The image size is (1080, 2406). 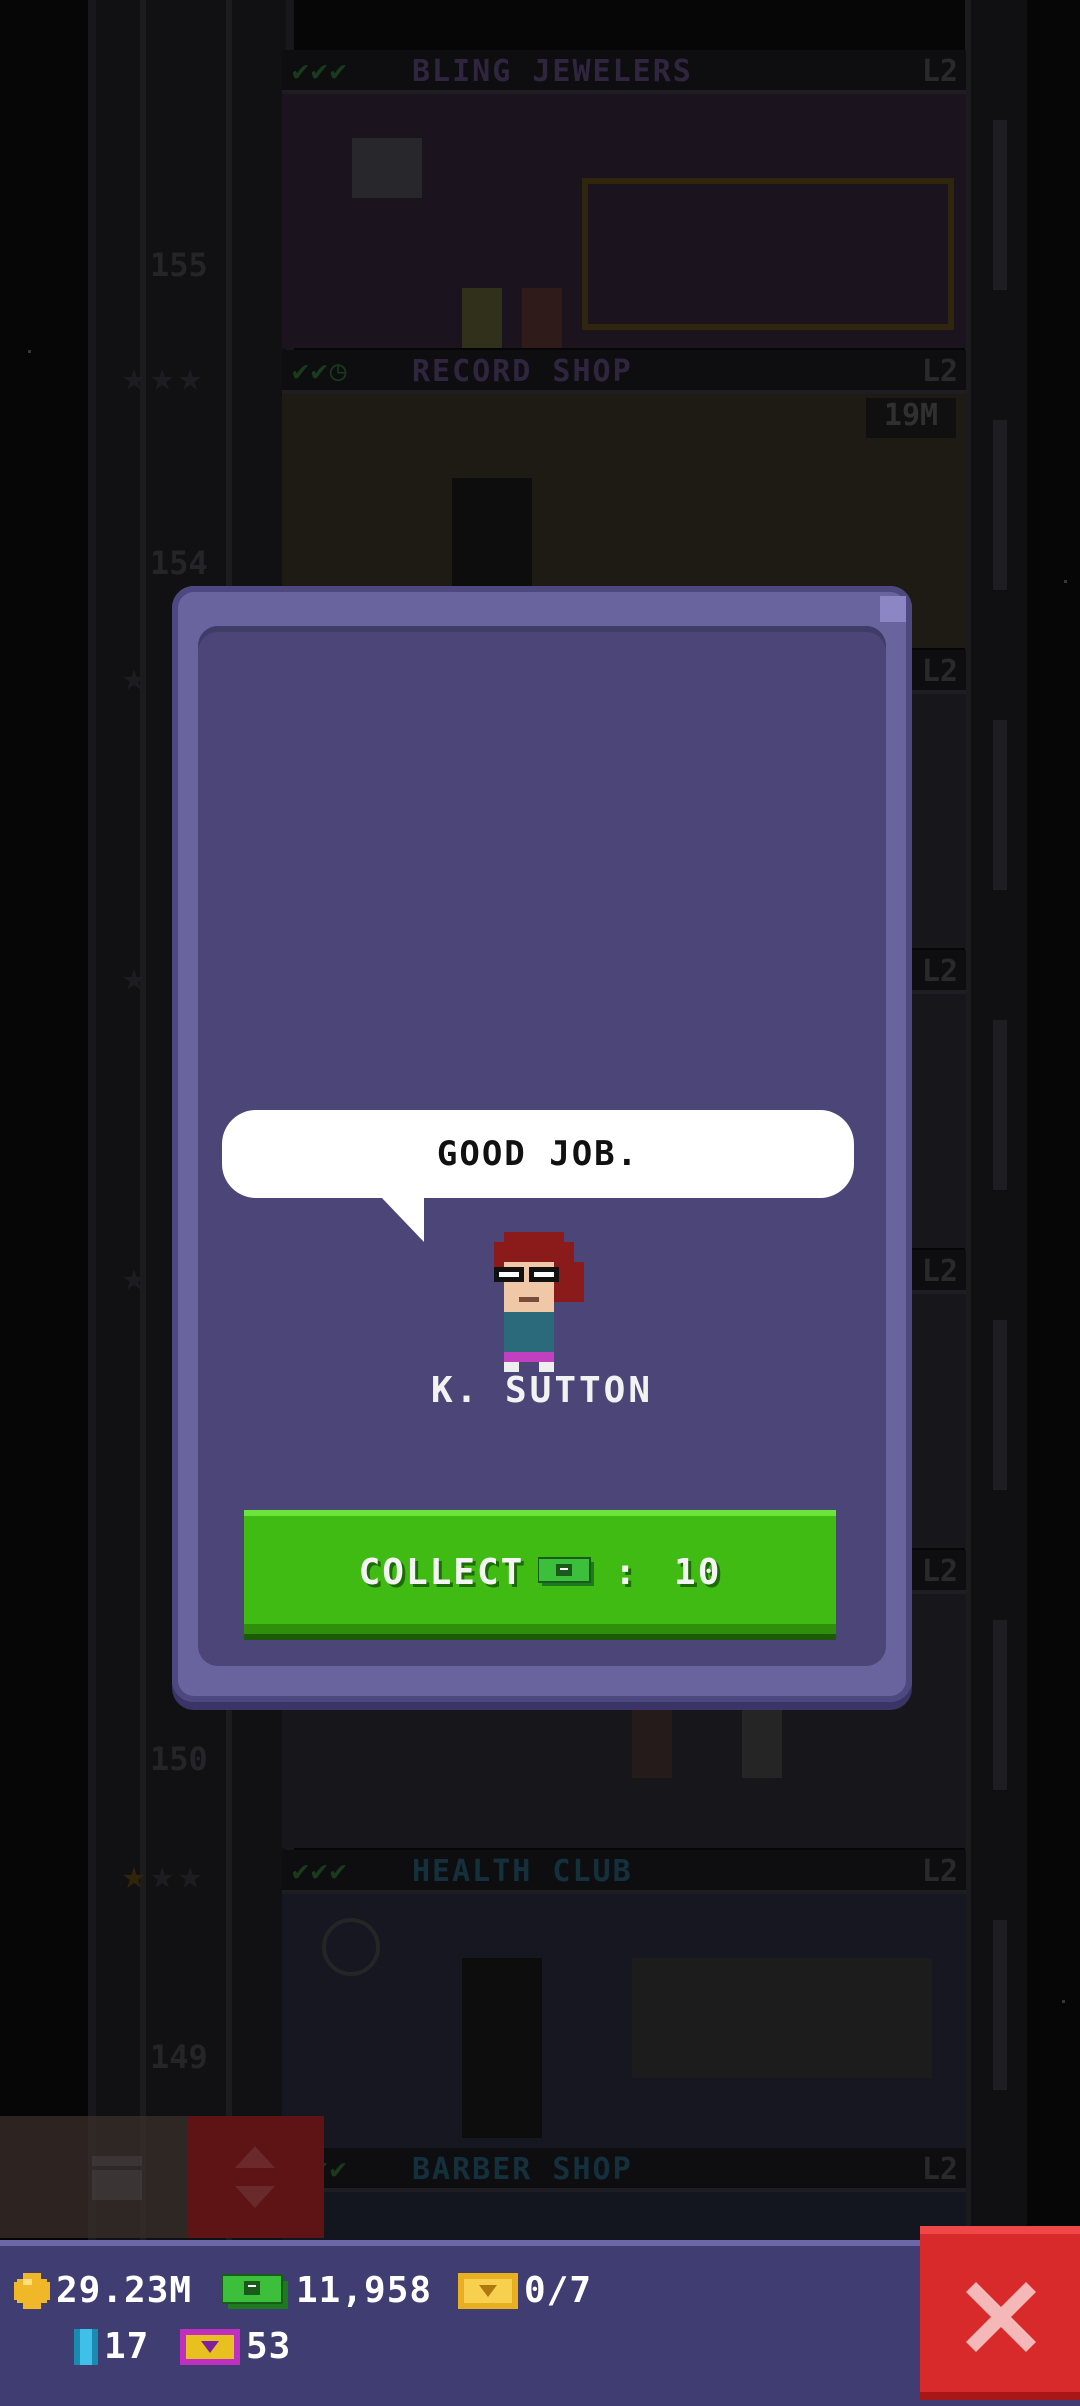 What do you see at coordinates (567, 1572) in the screenshot?
I see `bux-bill-icon` at bounding box center [567, 1572].